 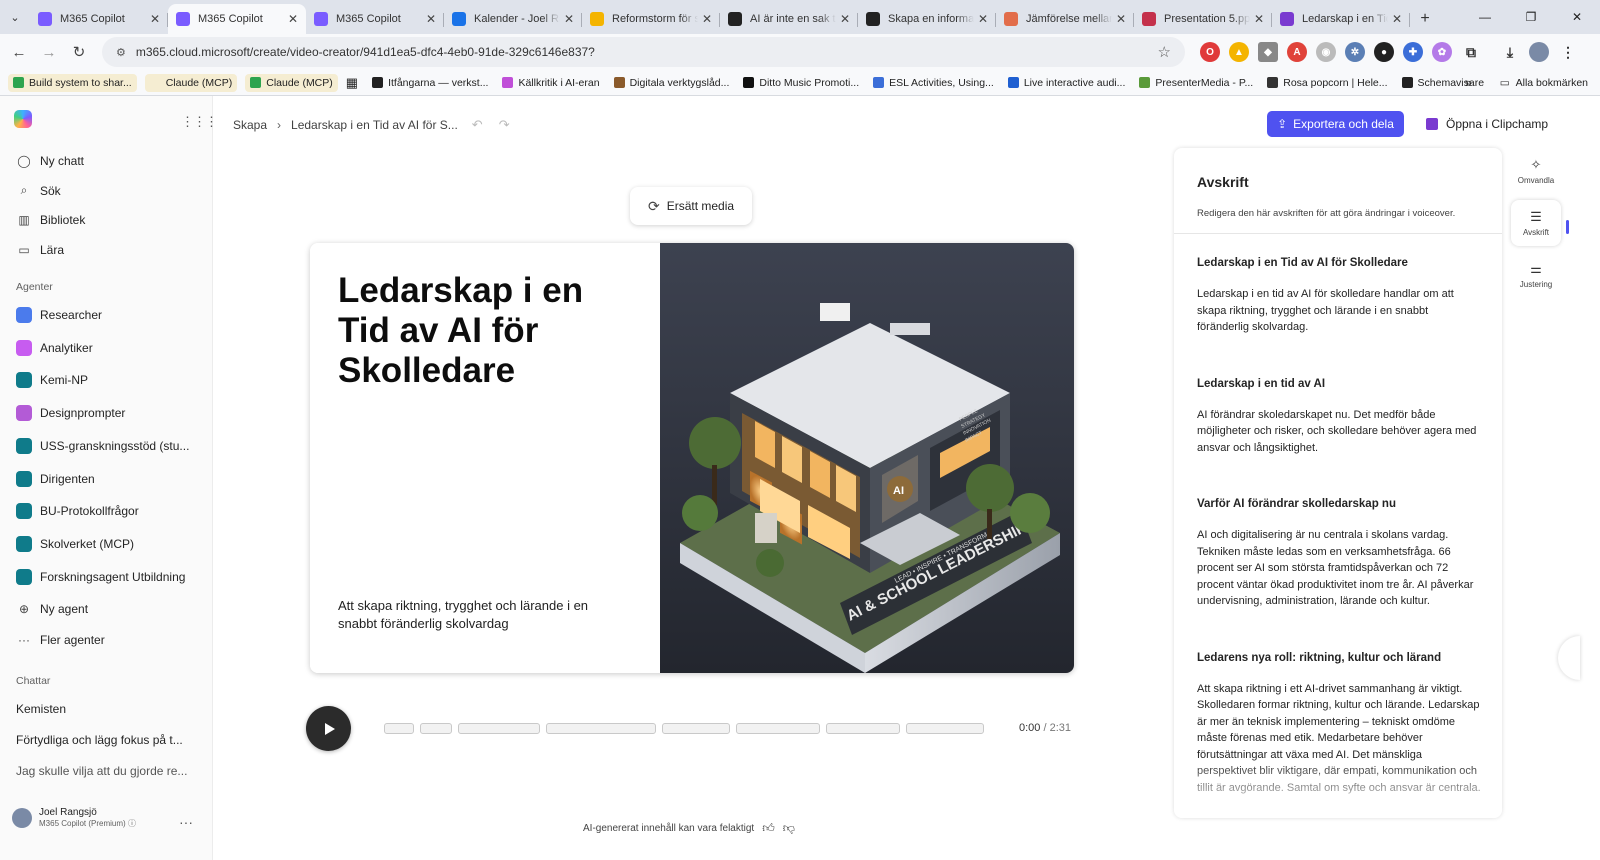 What do you see at coordinates (1487, 124) in the screenshot?
I see `open-clipchamp-button: Öppna i Clipchamp` at bounding box center [1487, 124].